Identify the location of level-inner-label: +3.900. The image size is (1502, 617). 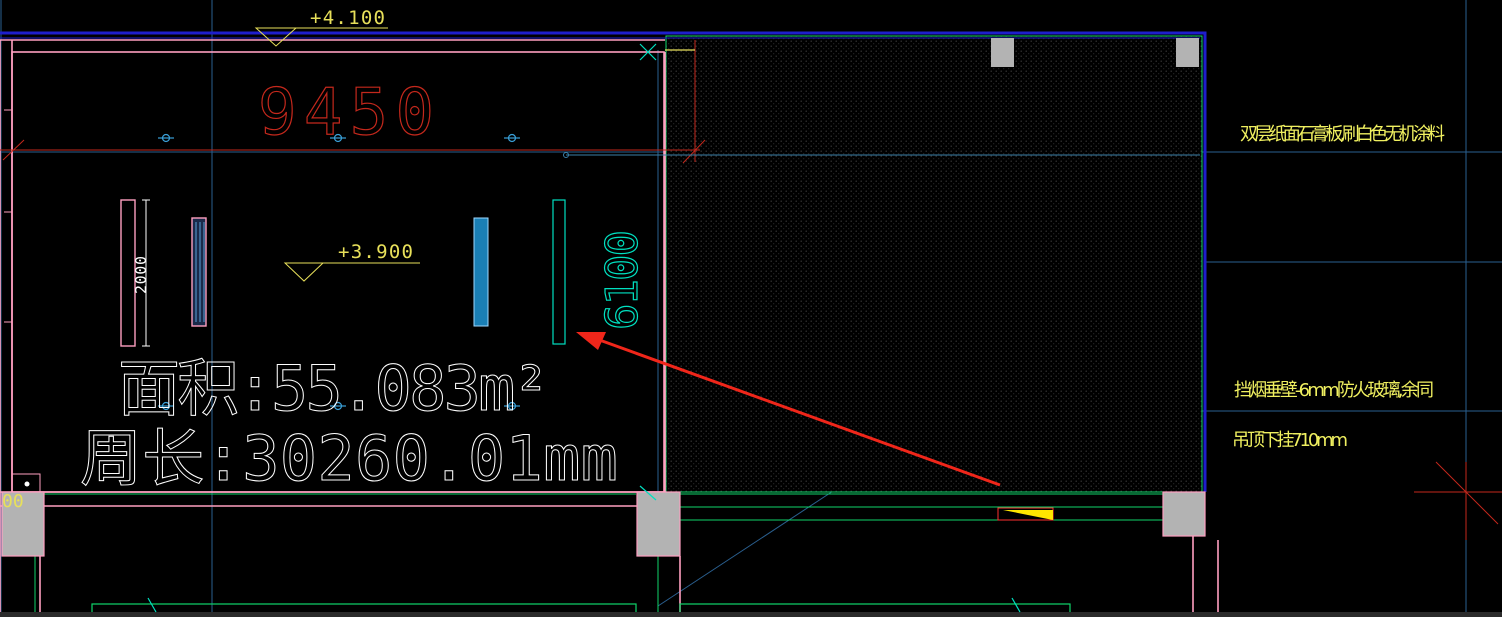
(375, 252).